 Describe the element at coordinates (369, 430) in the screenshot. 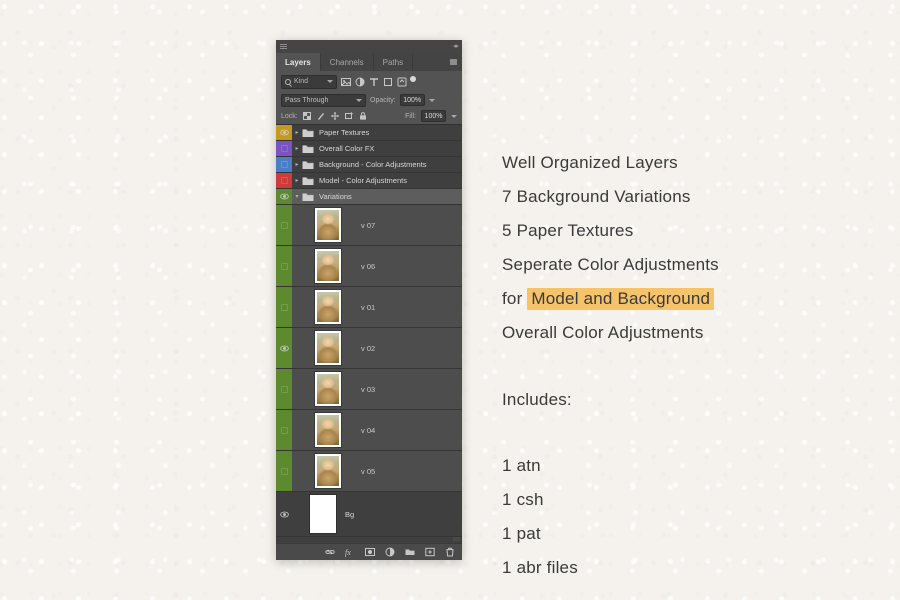

I see `layer-row: v 04` at that location.